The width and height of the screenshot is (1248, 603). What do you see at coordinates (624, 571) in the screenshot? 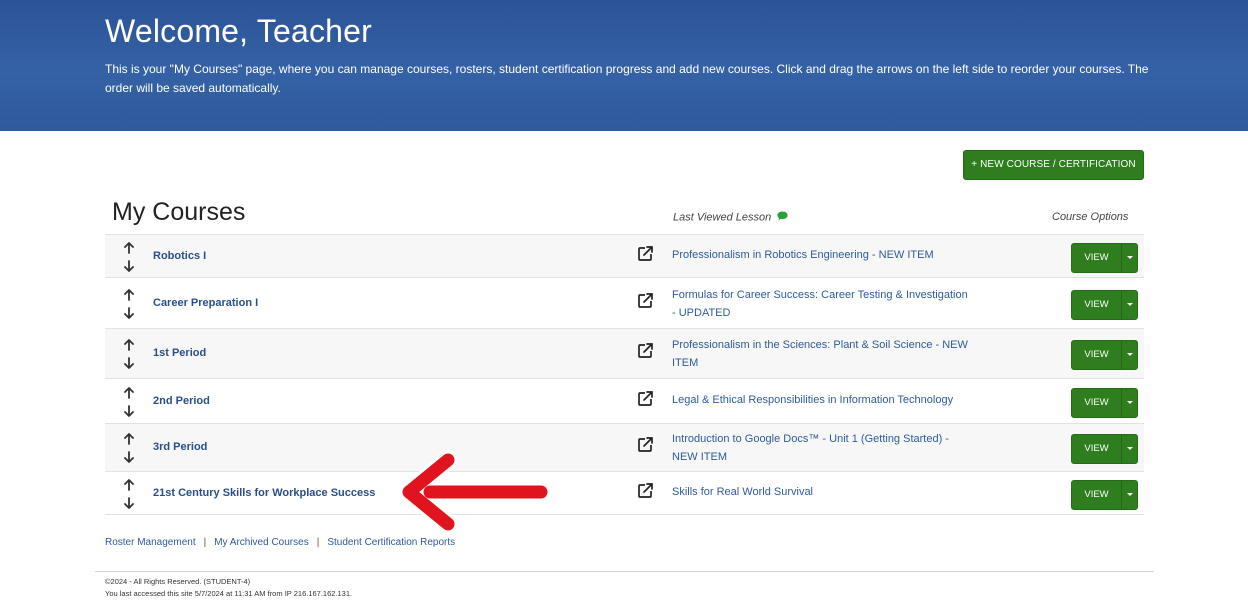
I see `footer-divider` at bounding box center [624, 571].